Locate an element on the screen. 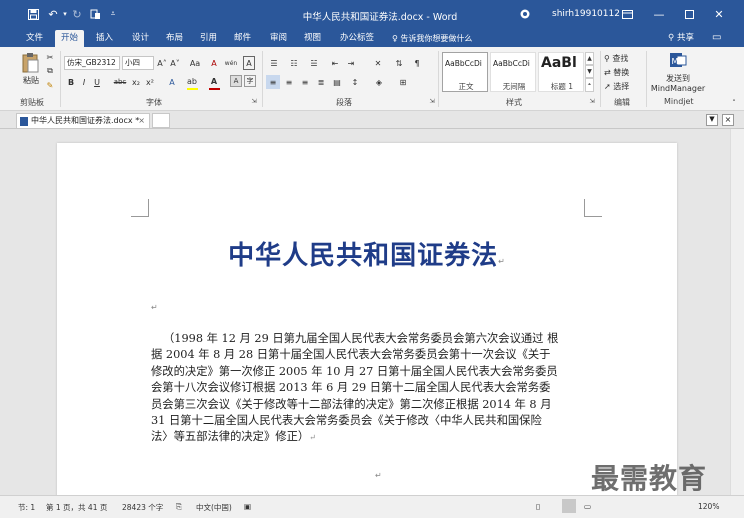  tab-insert: 插入 is located at coordinates (104, 38).